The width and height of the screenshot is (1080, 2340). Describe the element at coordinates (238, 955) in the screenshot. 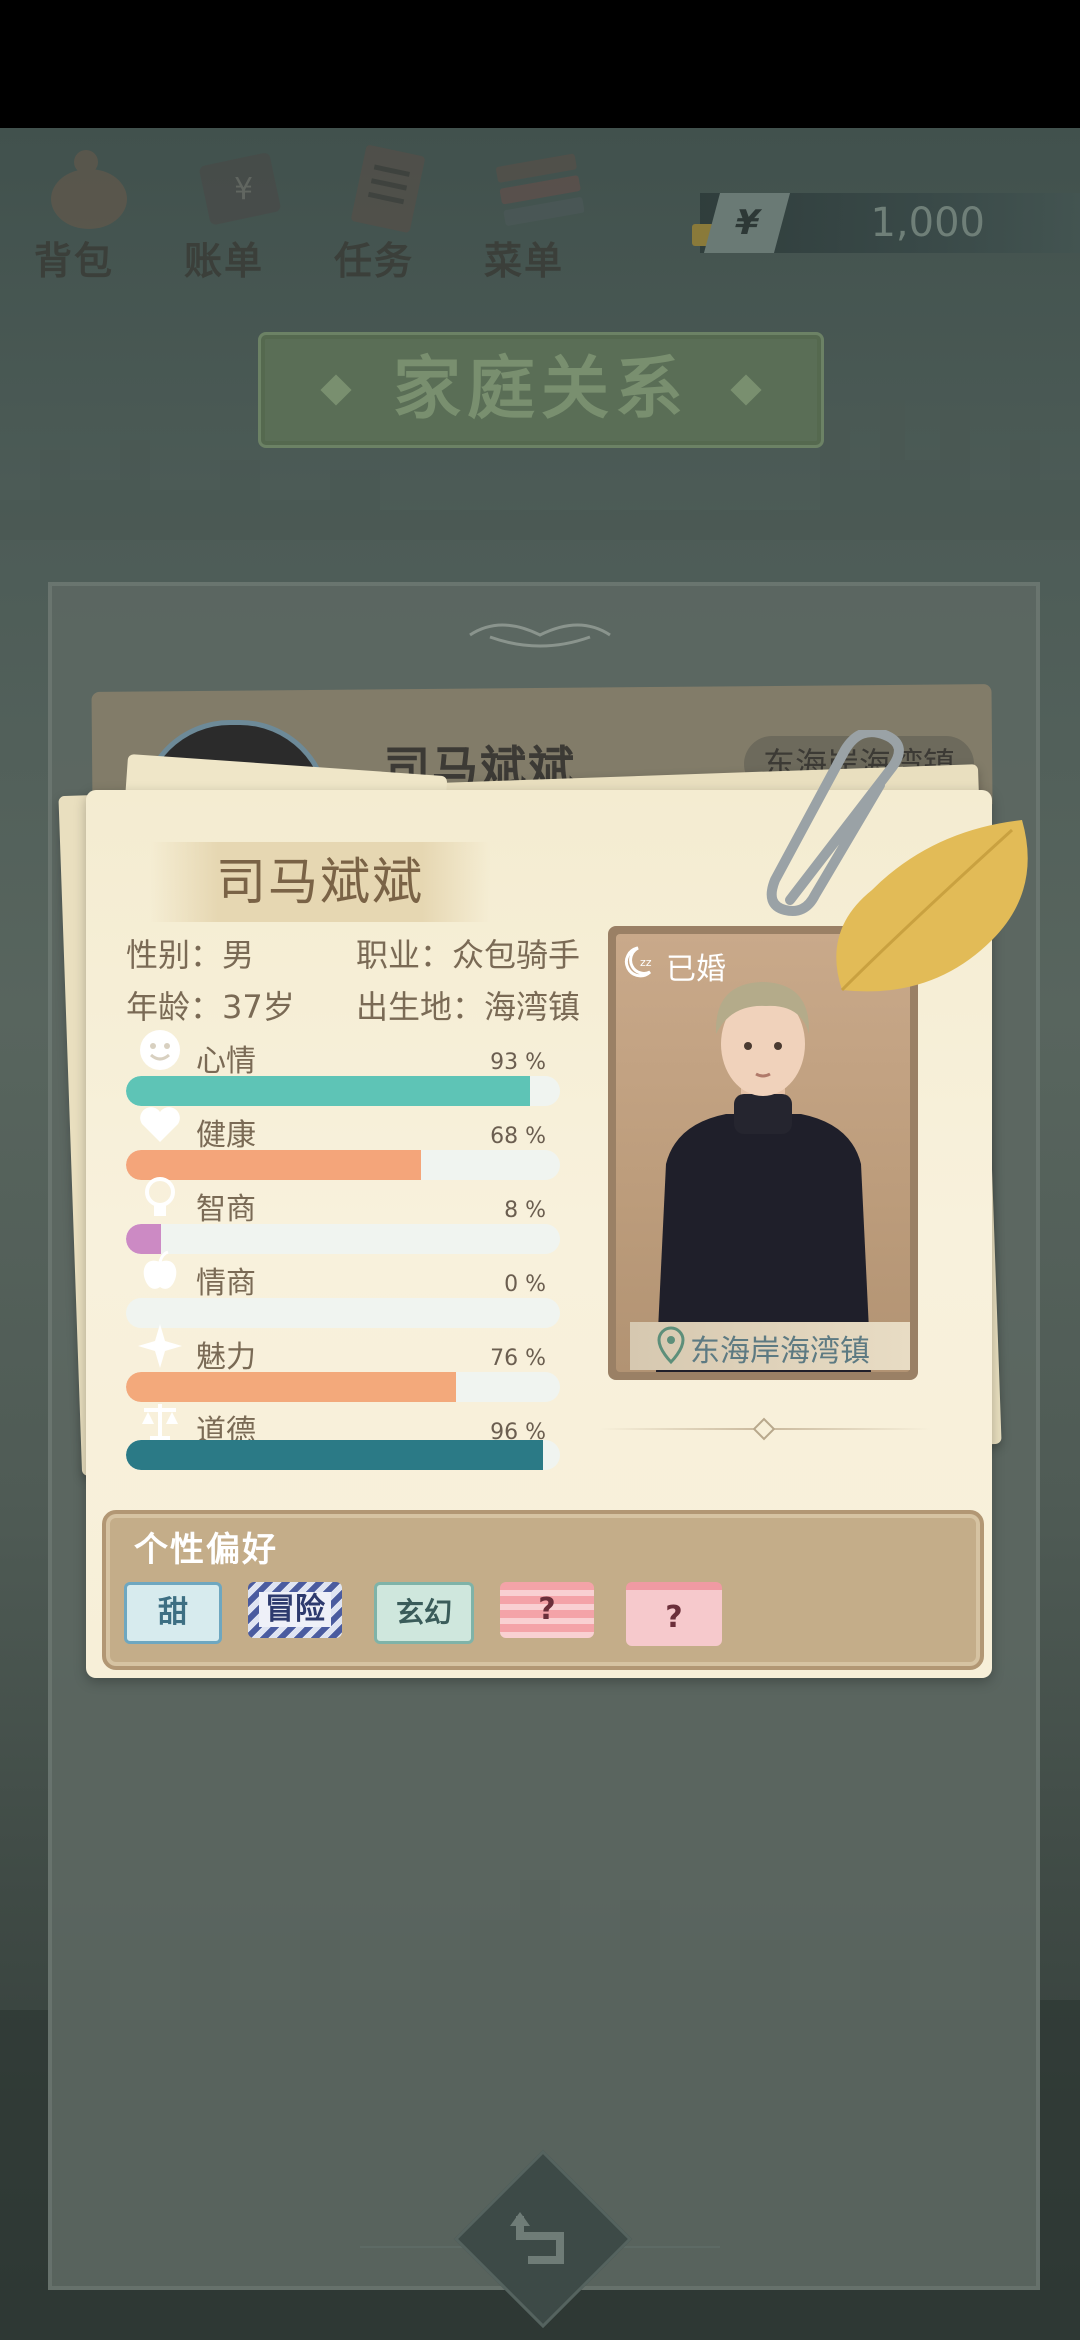

I see `gender-value: 男` at that location.